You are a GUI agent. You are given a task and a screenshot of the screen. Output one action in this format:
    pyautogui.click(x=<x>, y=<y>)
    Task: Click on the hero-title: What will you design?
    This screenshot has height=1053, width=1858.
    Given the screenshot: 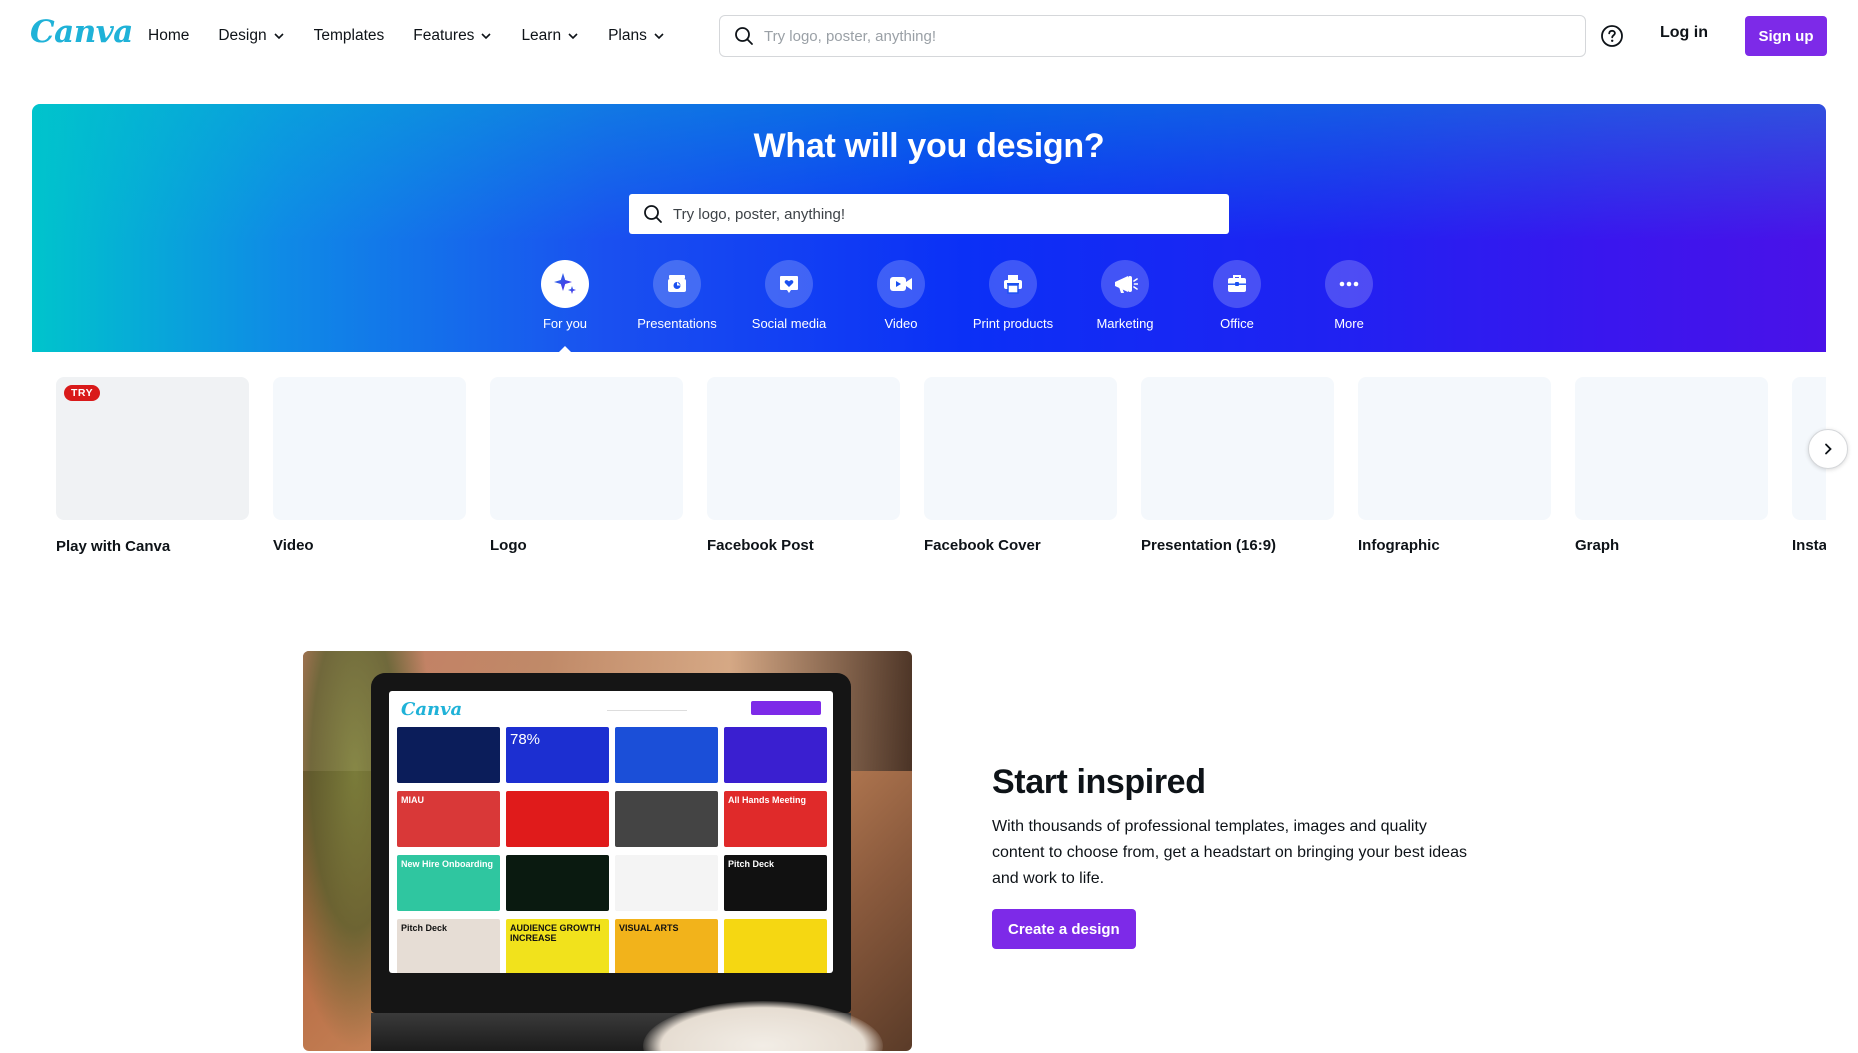 What is the action you would take?
    pyautogui.click(x=929, y=146)
    